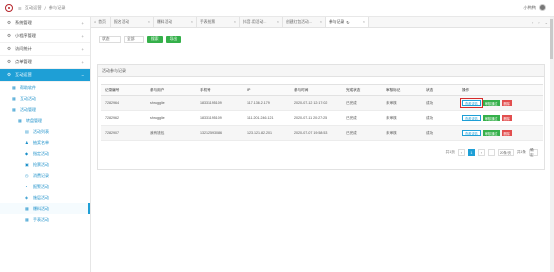 This screenshot has height=272, width=554. What do you see at coordinates (45, 49) in the screenshot?
I see `sidebar-item-stats: ⚙ 访问统计 +` at bounding box center [45, 49].